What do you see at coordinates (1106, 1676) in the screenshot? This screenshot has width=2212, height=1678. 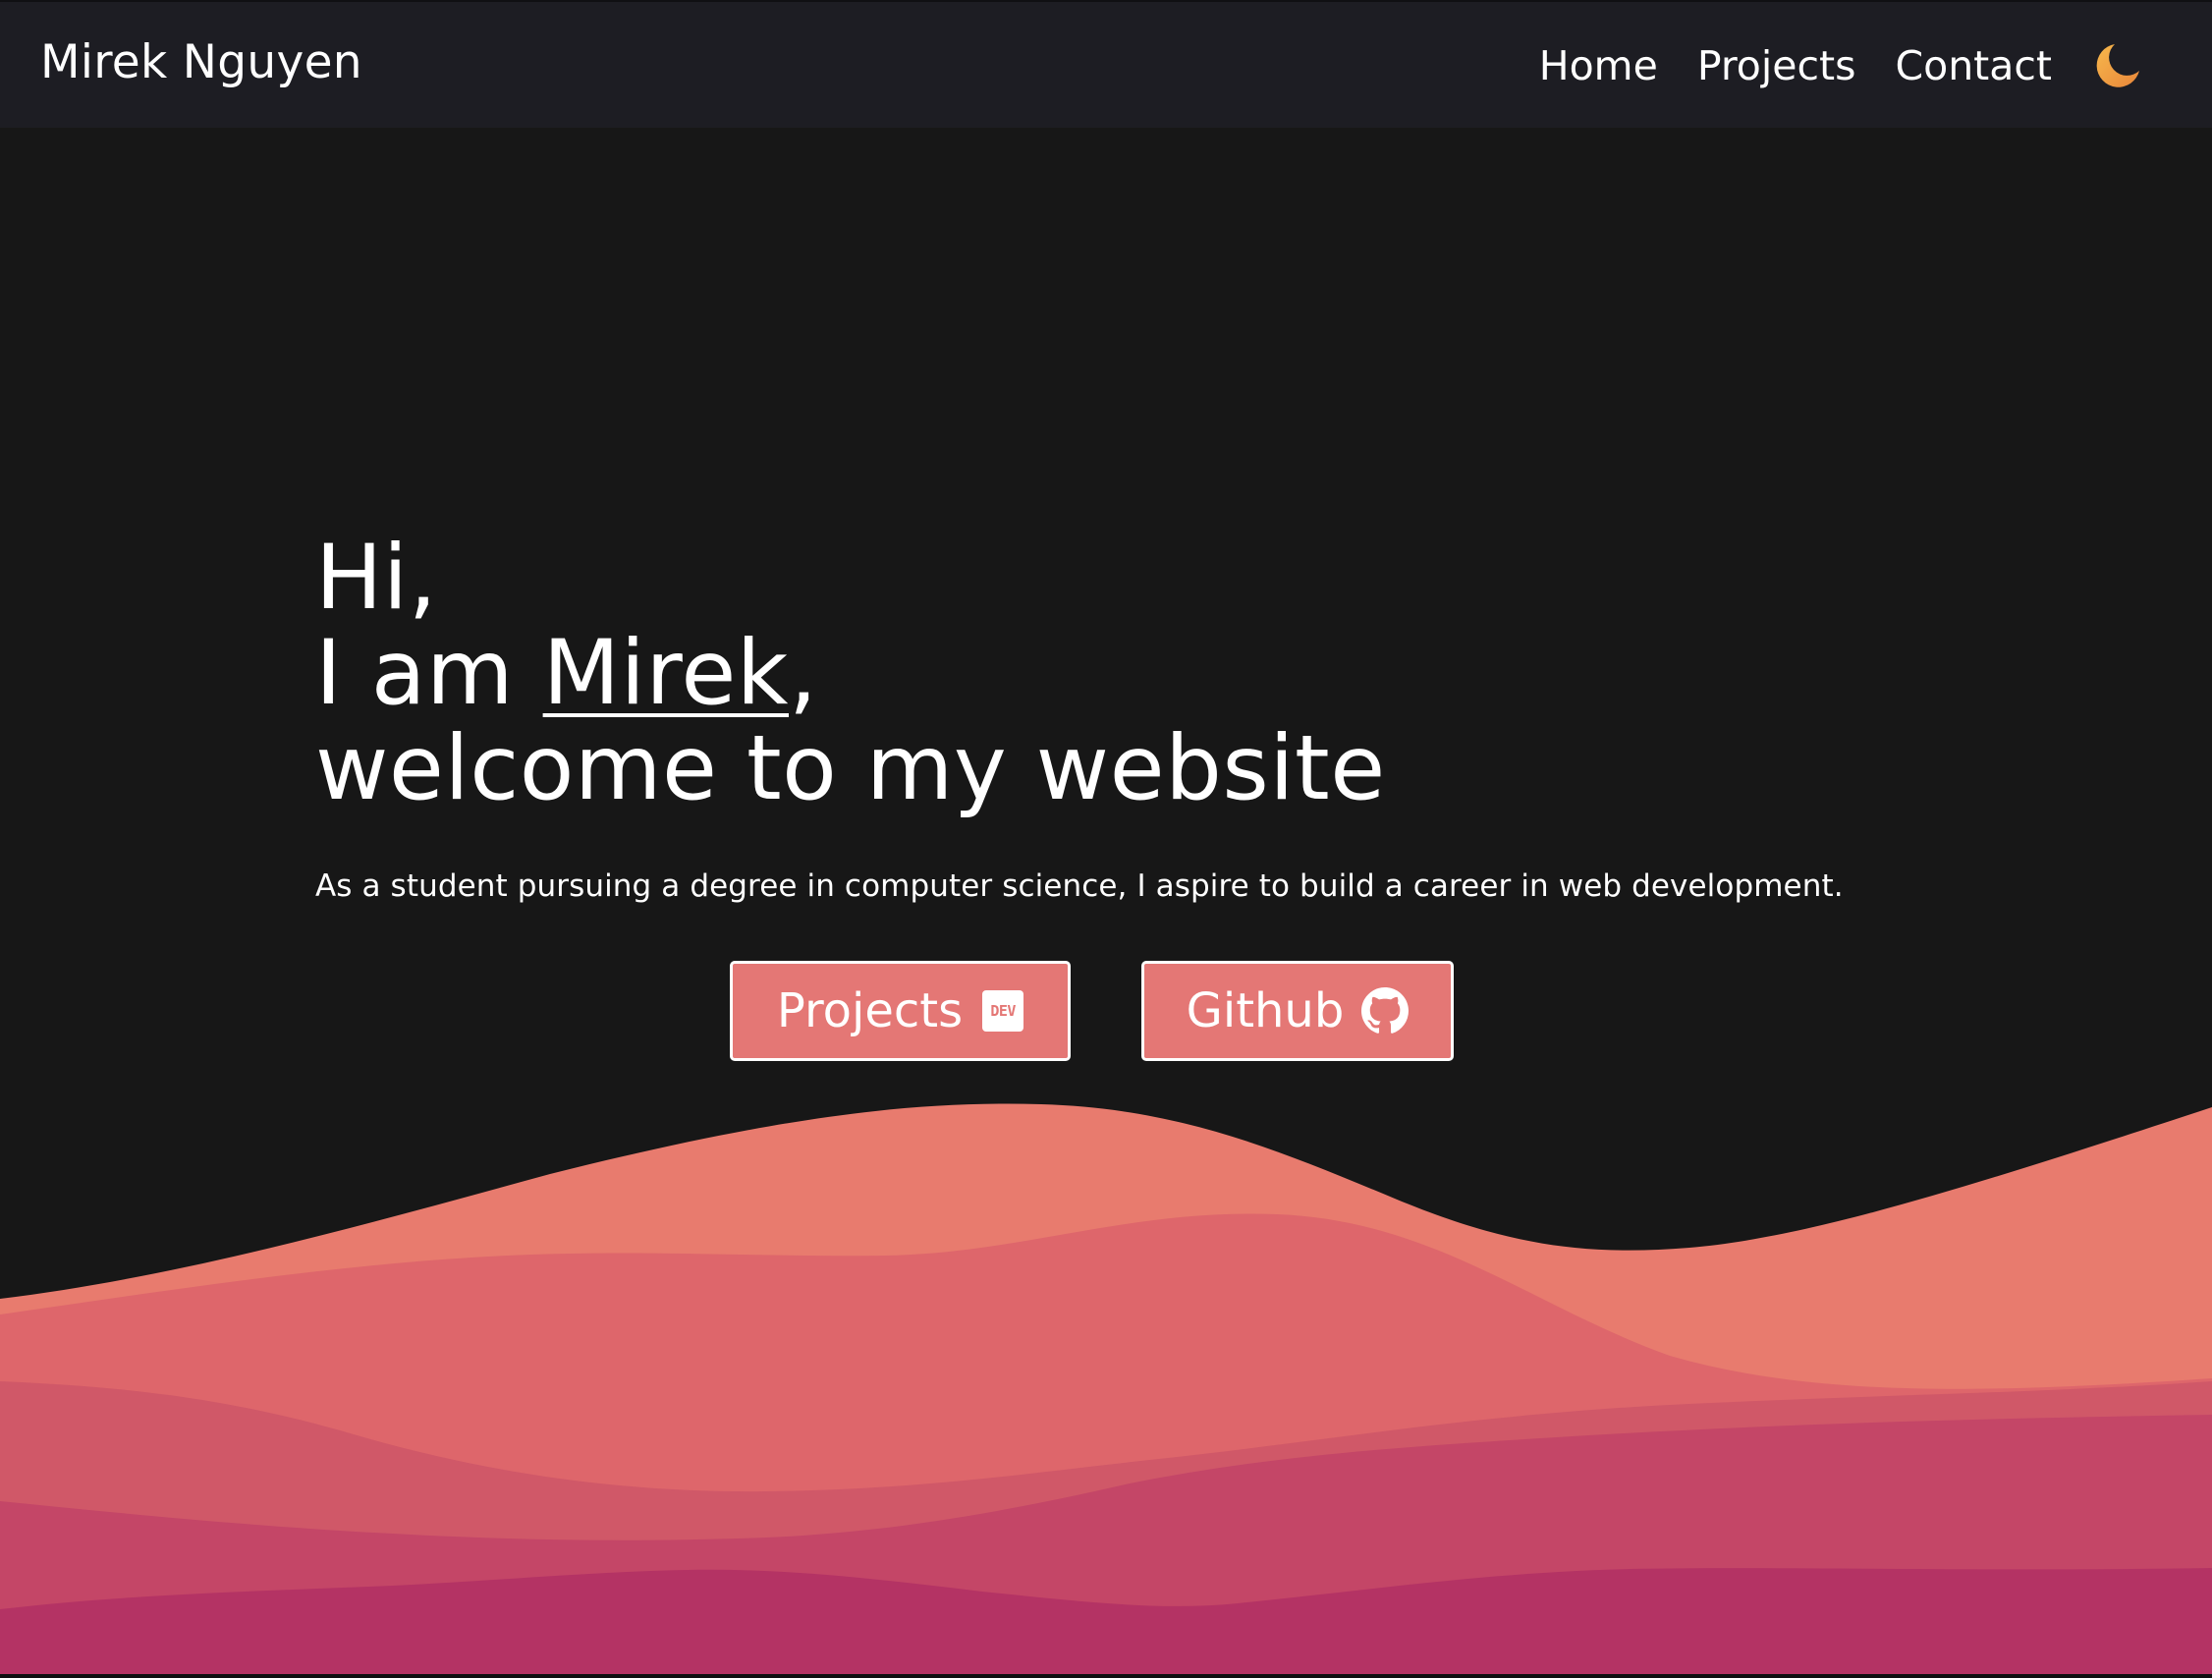 I see `bottom-border` at bounding box center [1106, 1676].